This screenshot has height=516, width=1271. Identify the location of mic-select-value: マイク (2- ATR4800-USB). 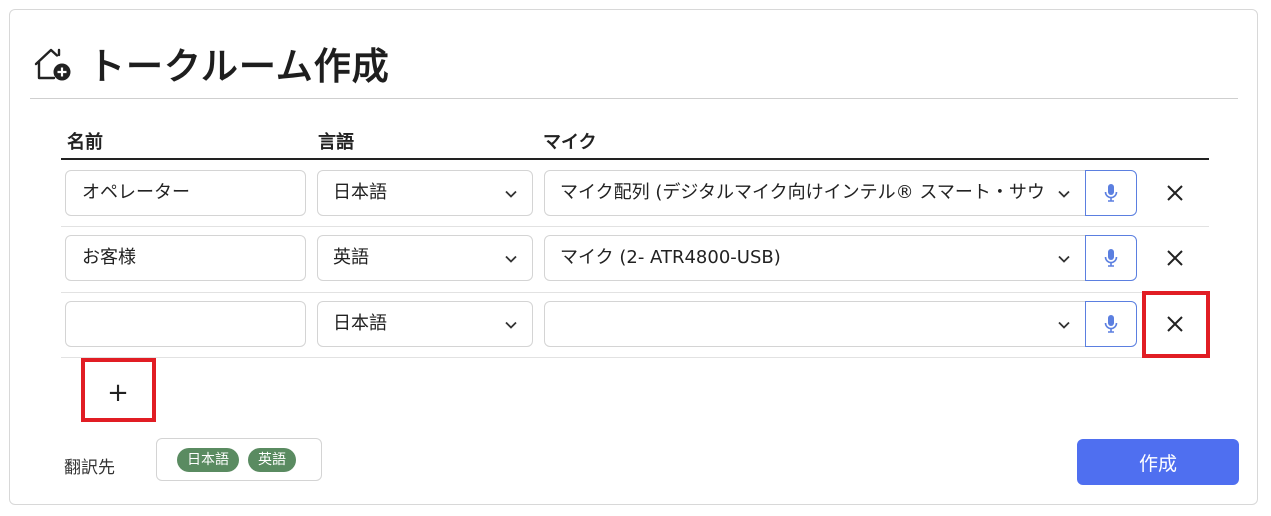
(670, 257).